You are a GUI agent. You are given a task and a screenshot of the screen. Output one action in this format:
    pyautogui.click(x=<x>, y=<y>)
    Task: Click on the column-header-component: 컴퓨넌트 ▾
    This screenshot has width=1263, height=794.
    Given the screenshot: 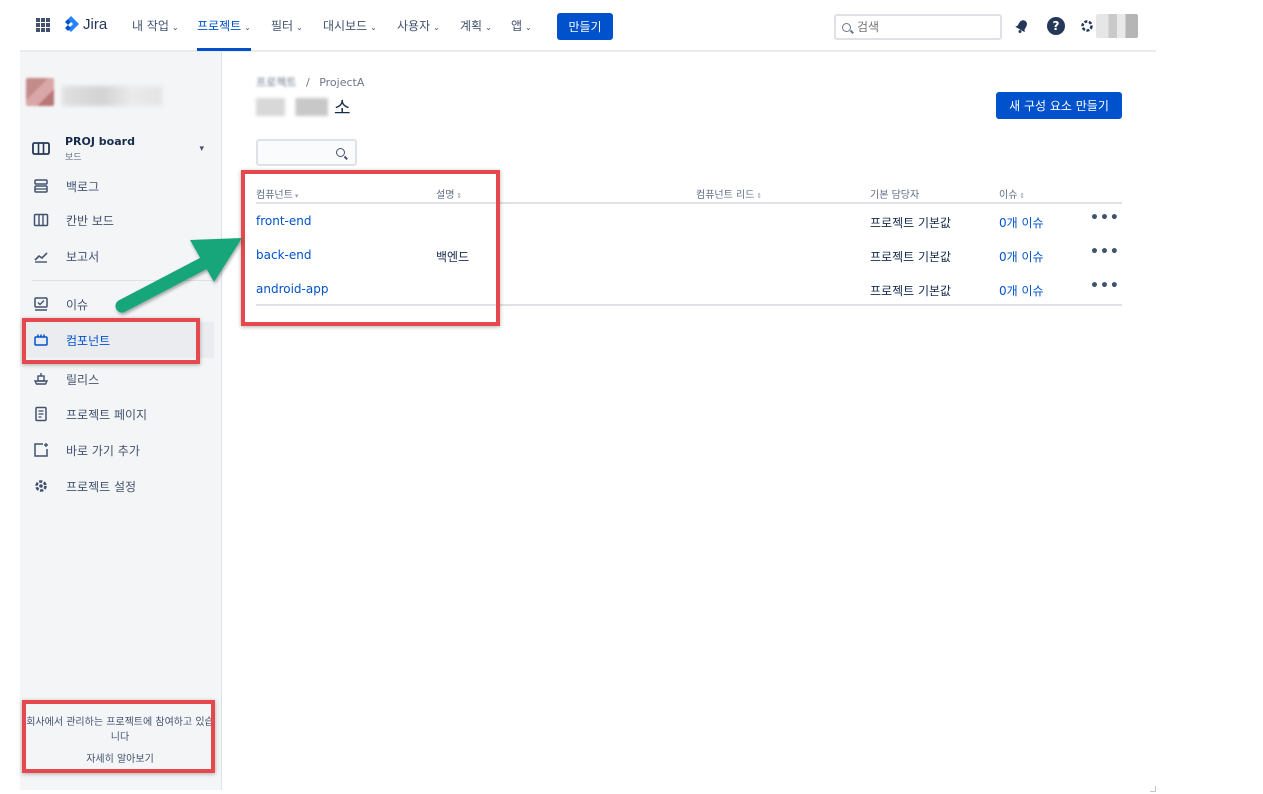 What is the action you would take?
    pyautogui.click(x=277, y=193)
    